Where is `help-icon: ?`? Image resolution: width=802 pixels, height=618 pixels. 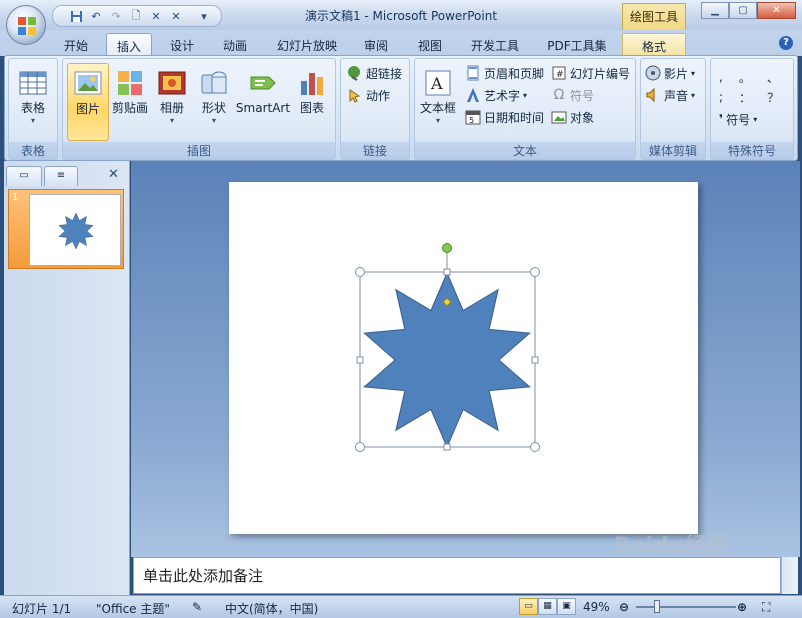 help-icon: ? is located at coordinates (786, 43).